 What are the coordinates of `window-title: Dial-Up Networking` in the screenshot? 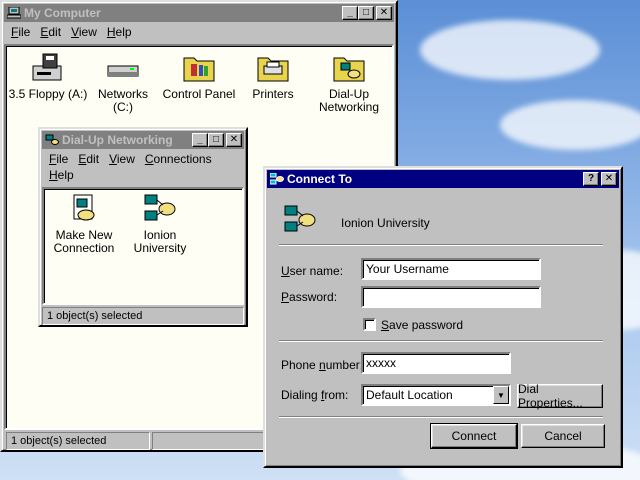 It's located at (117, 140).